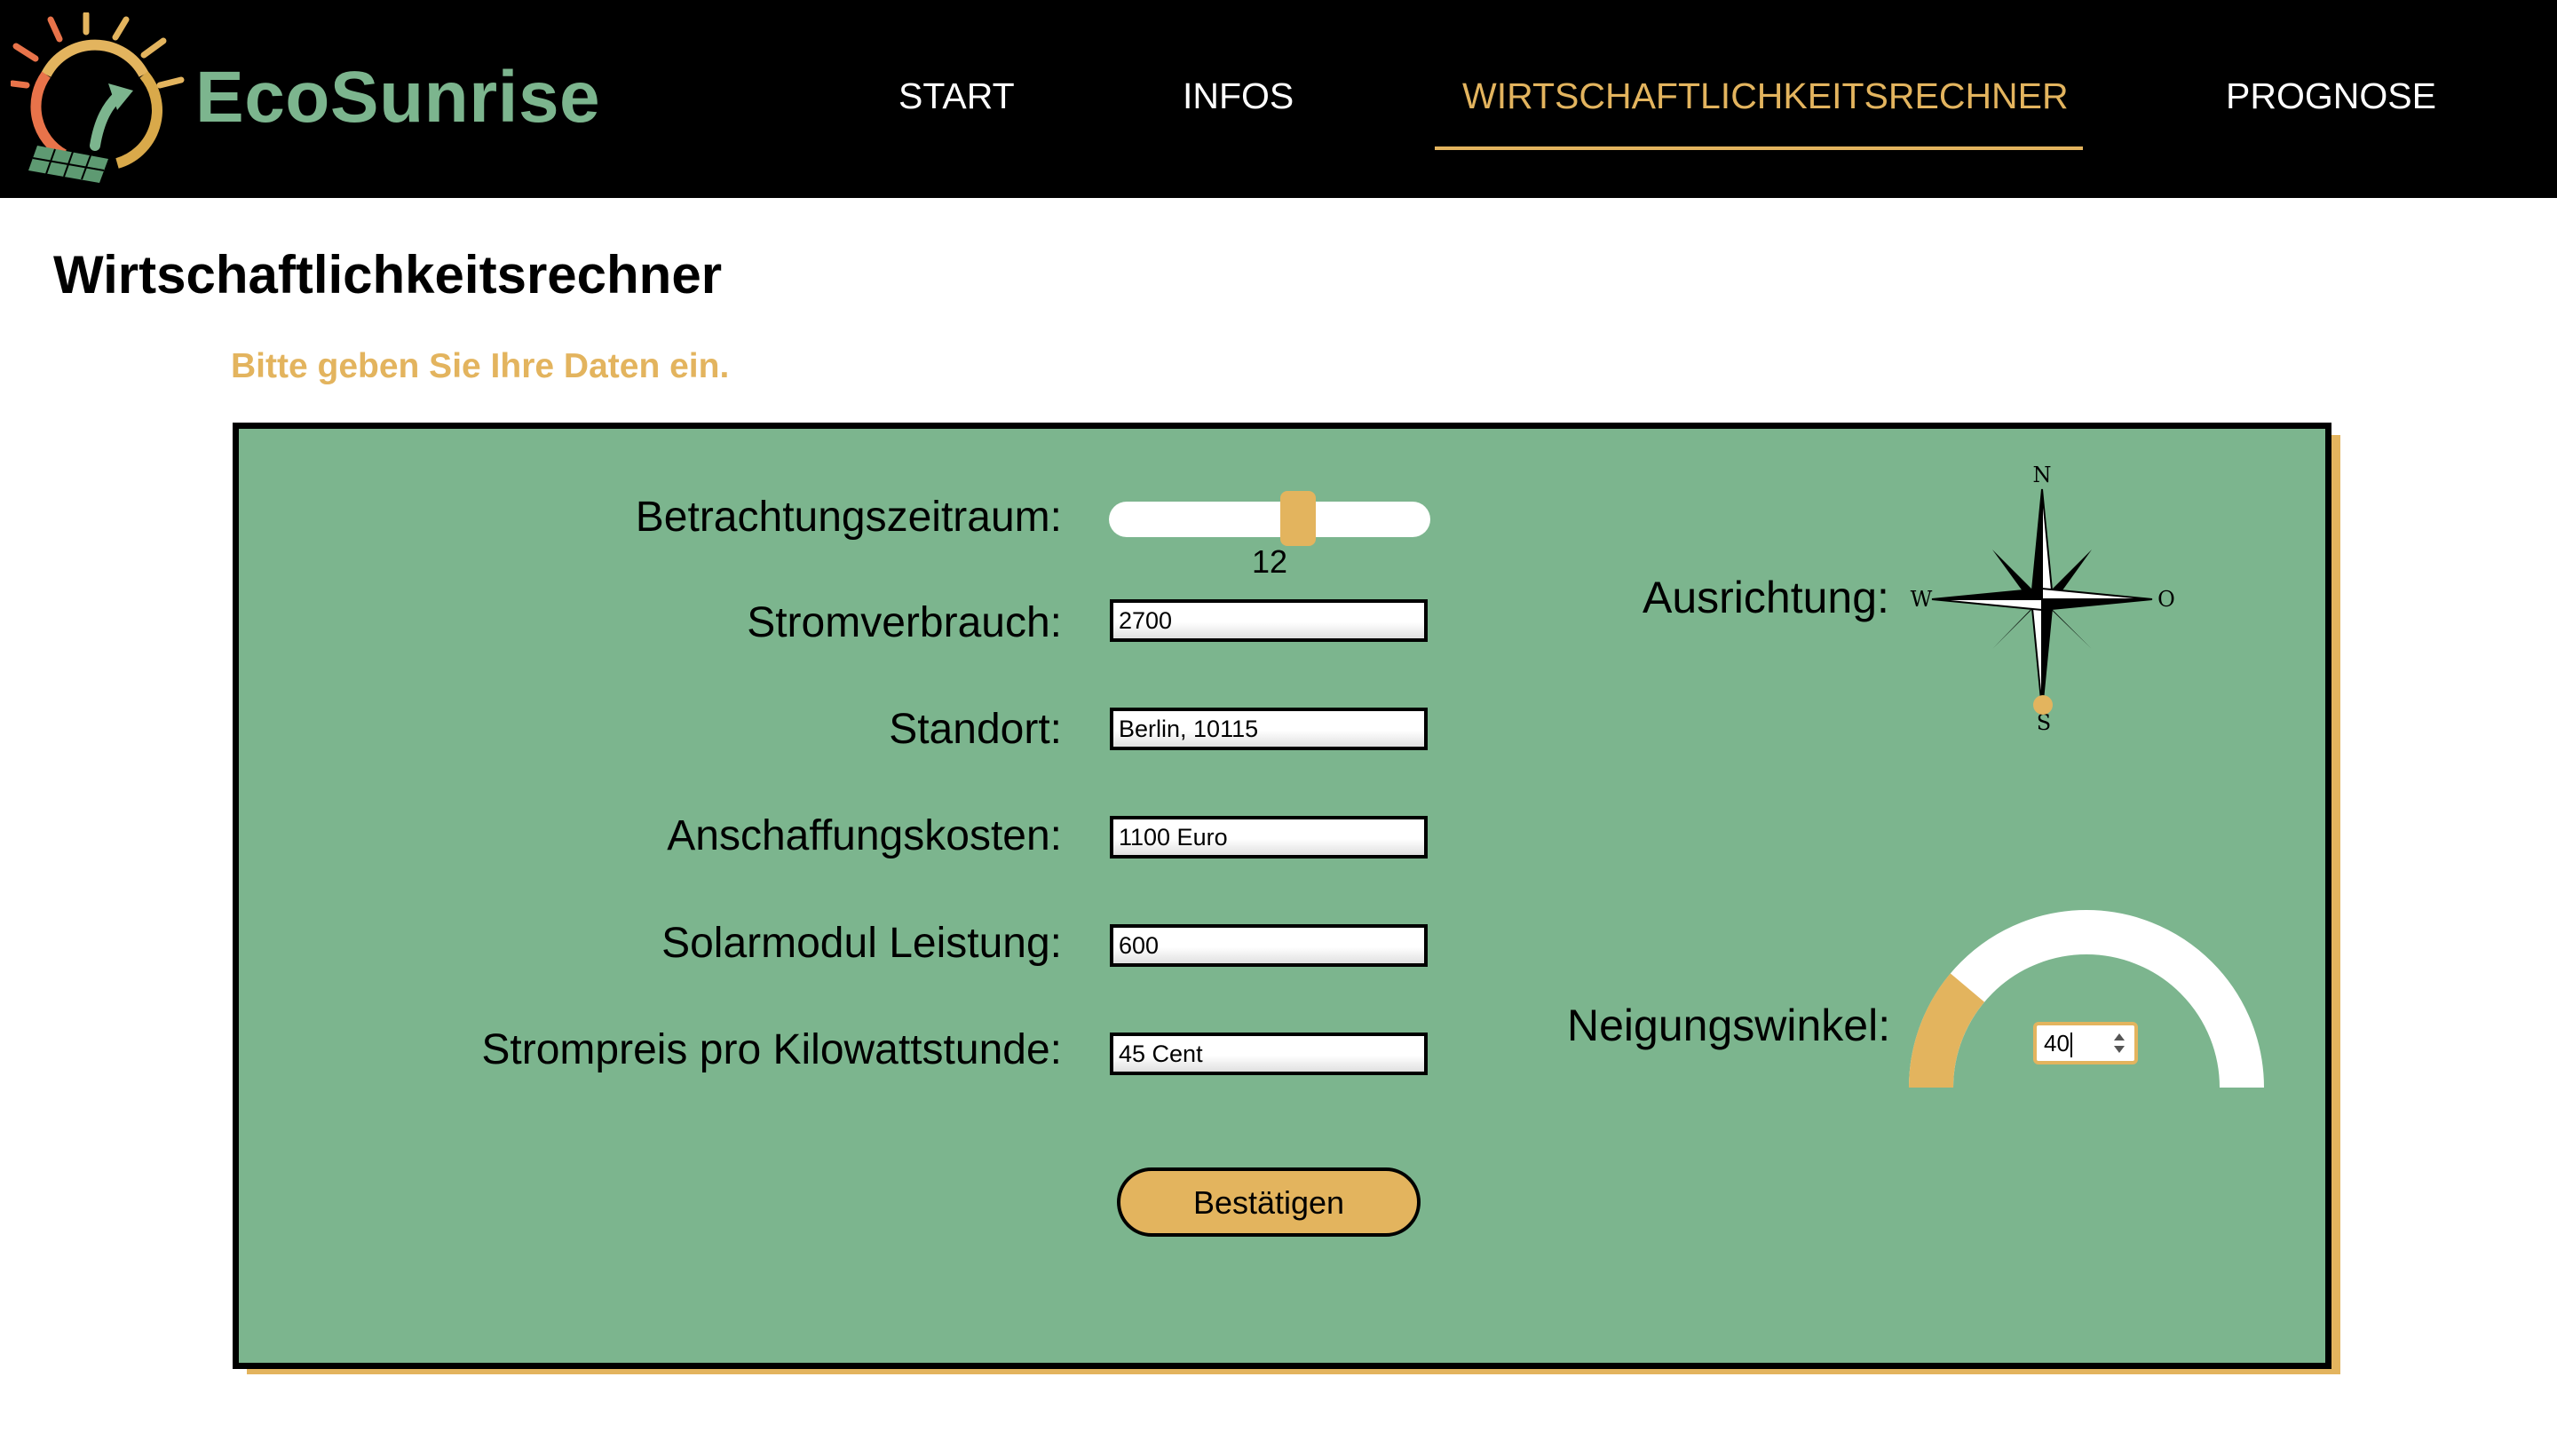 The image size is (2557, 1456). I want to click on cost-input, so click(1269, 837).